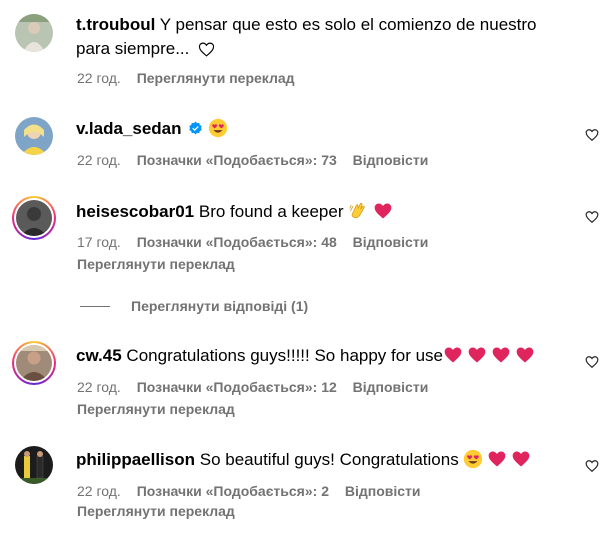 This screenshot has width=615, height=554. I want to click on comment-text: Bro found a keeper, so click(271, 211).